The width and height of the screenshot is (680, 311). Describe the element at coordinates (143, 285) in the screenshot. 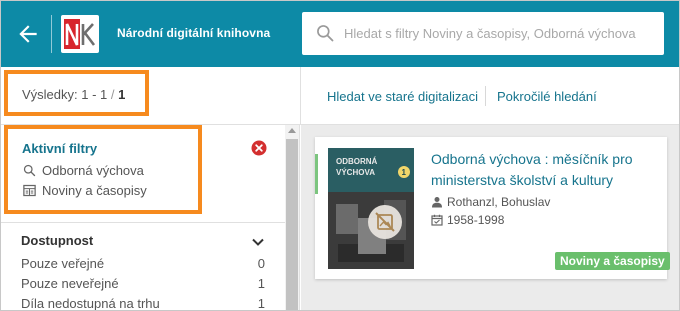

I see `facet-row: Pouze neveřejné 1` at that location.